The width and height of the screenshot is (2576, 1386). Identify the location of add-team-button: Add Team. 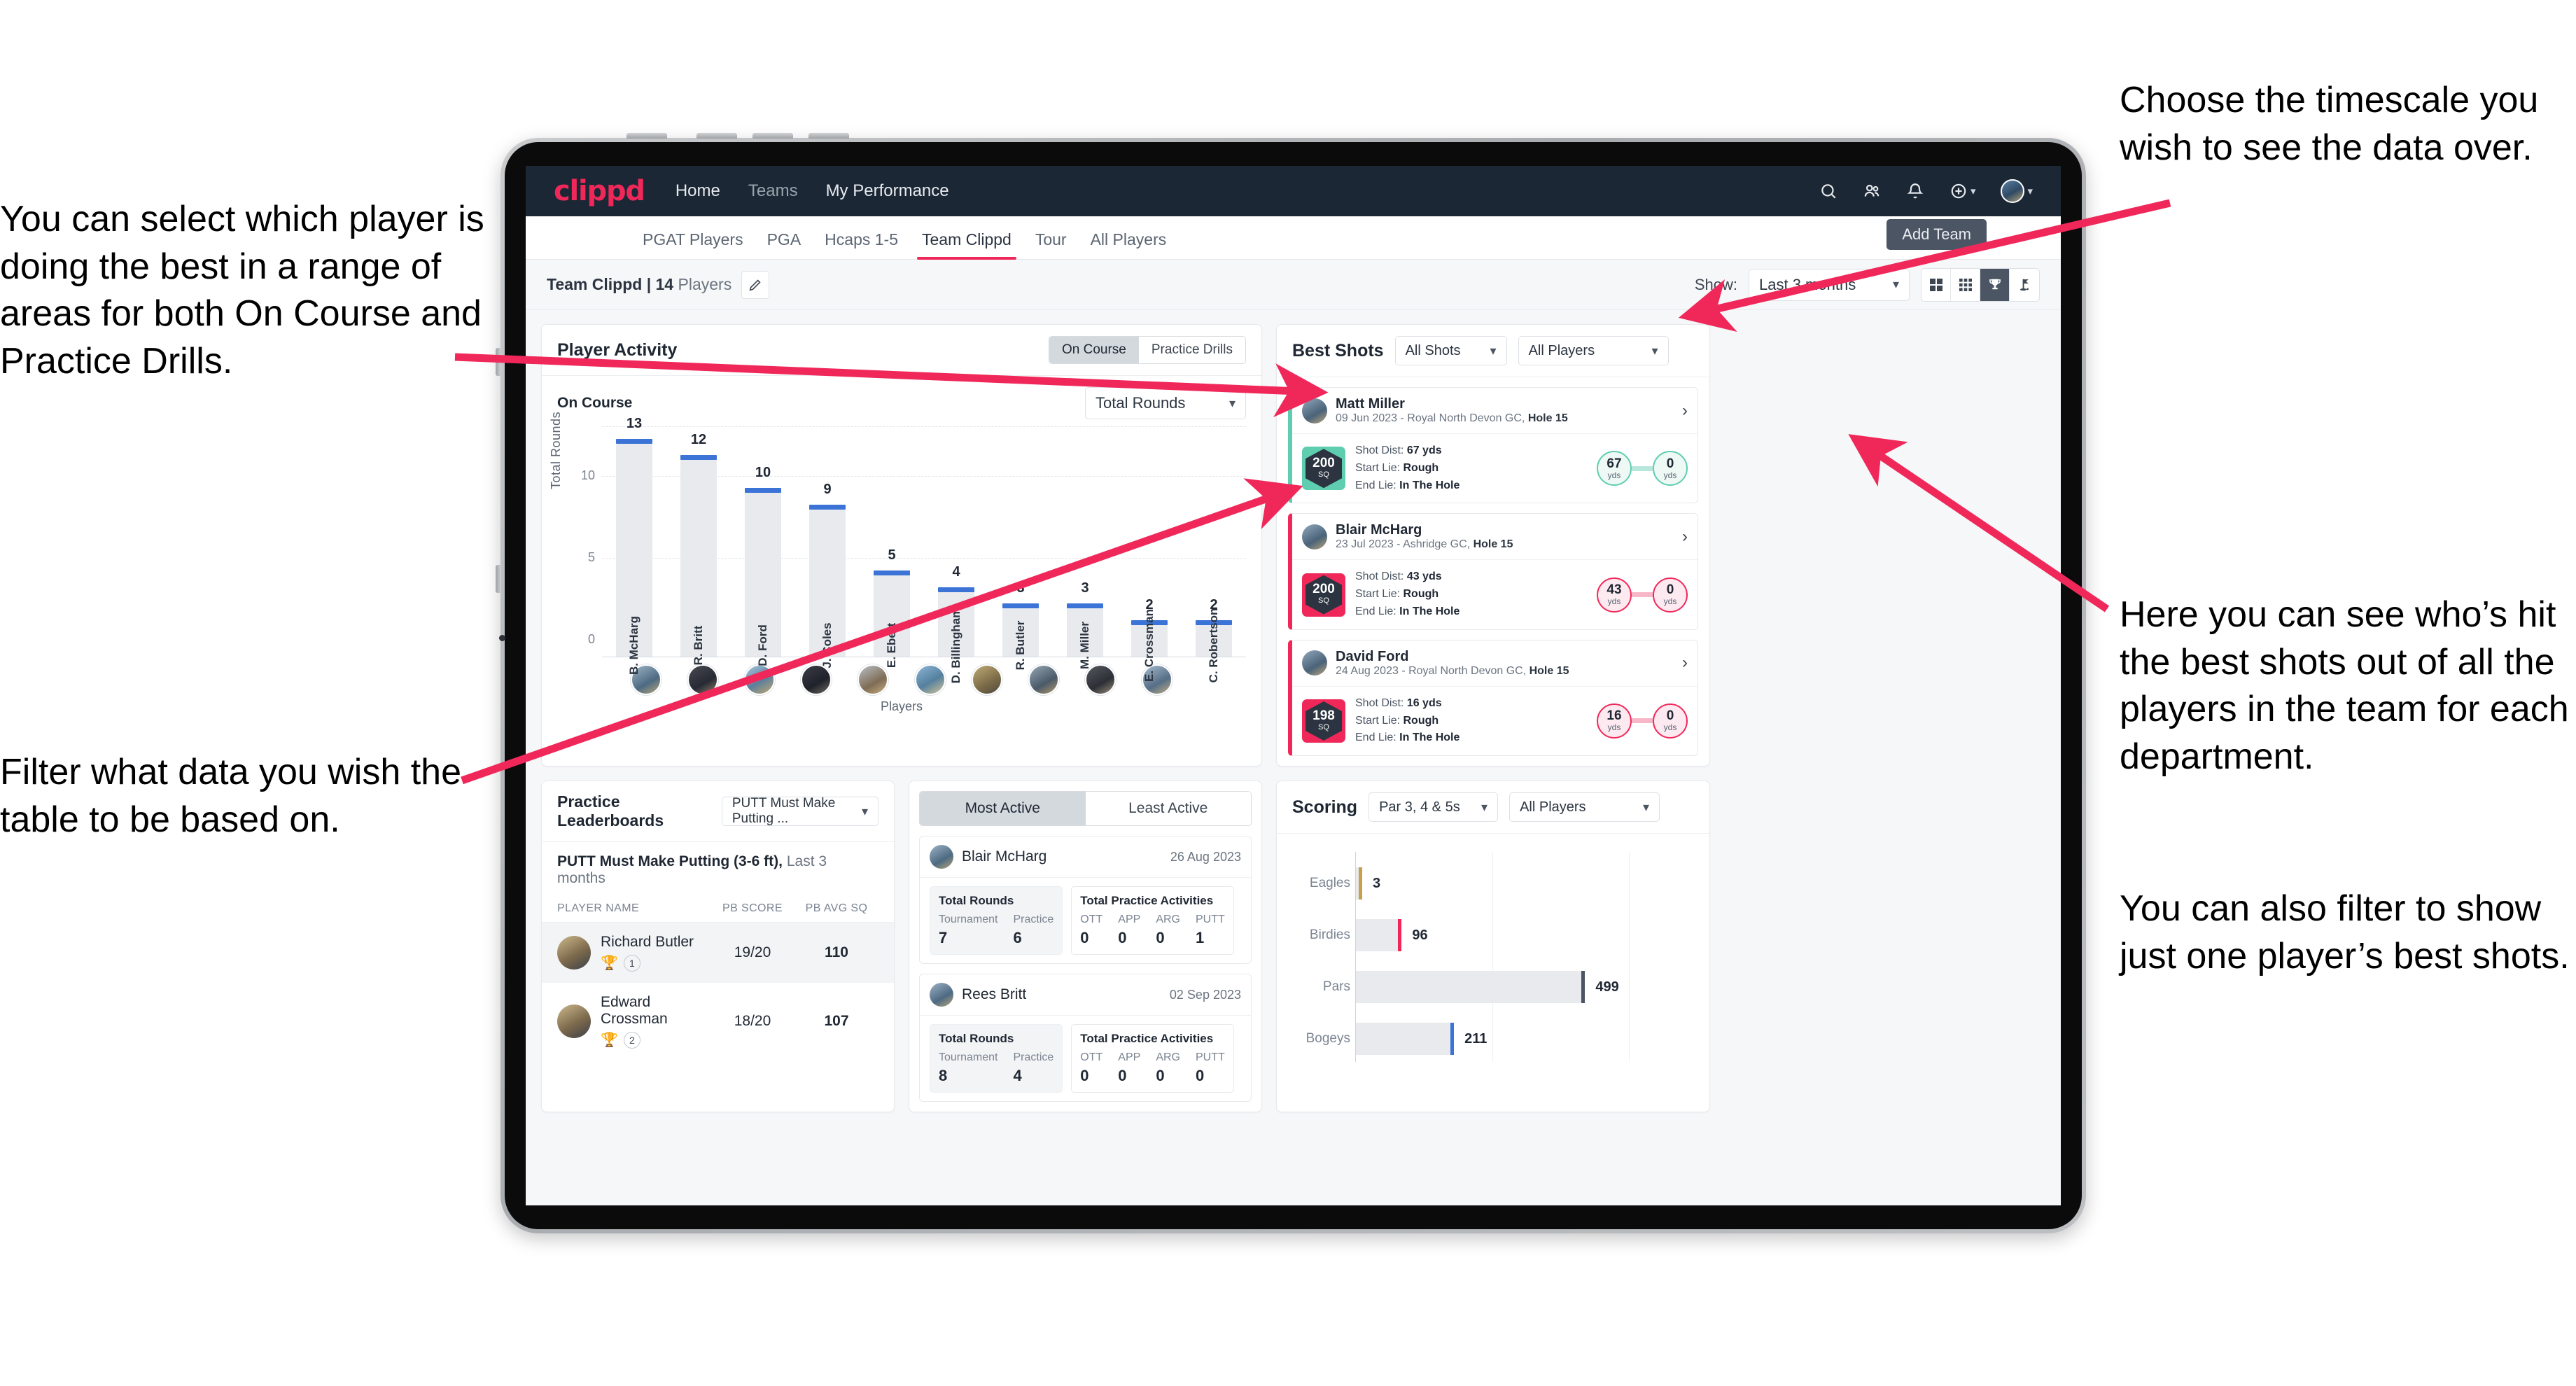
(1936, 234).